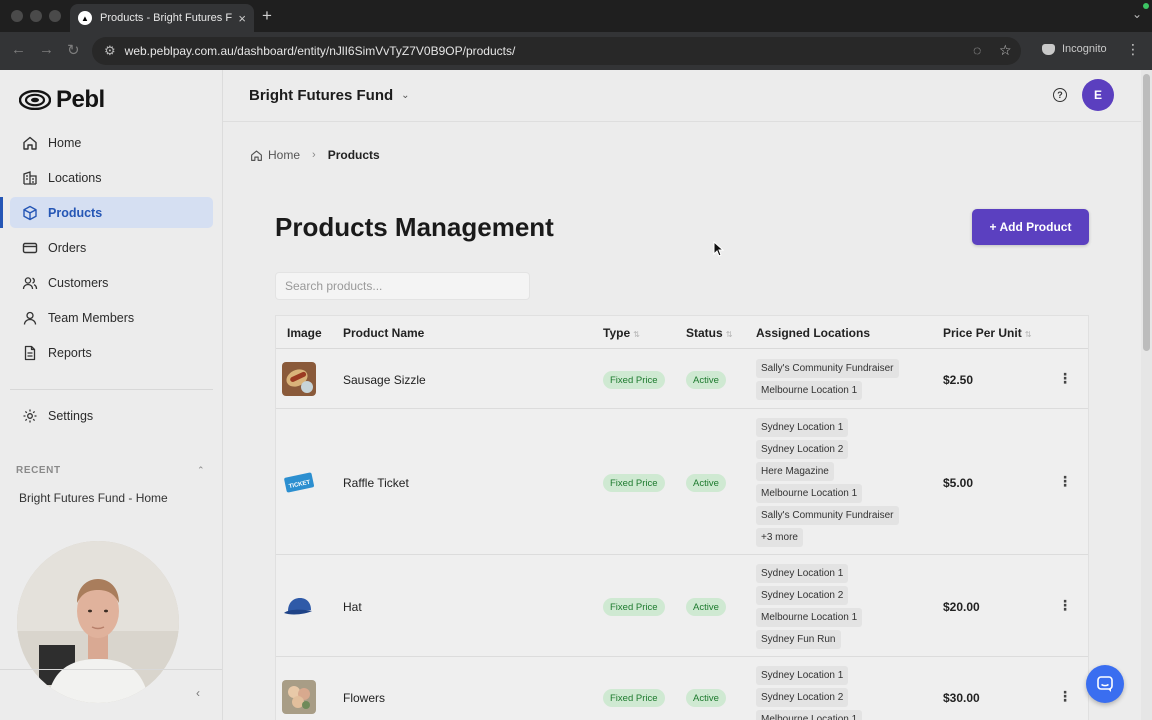  What do you see at coordinates (75, 177) in the screenshot?
I see `sidebar-item-label: Locations` at bounding box center [75, 177].